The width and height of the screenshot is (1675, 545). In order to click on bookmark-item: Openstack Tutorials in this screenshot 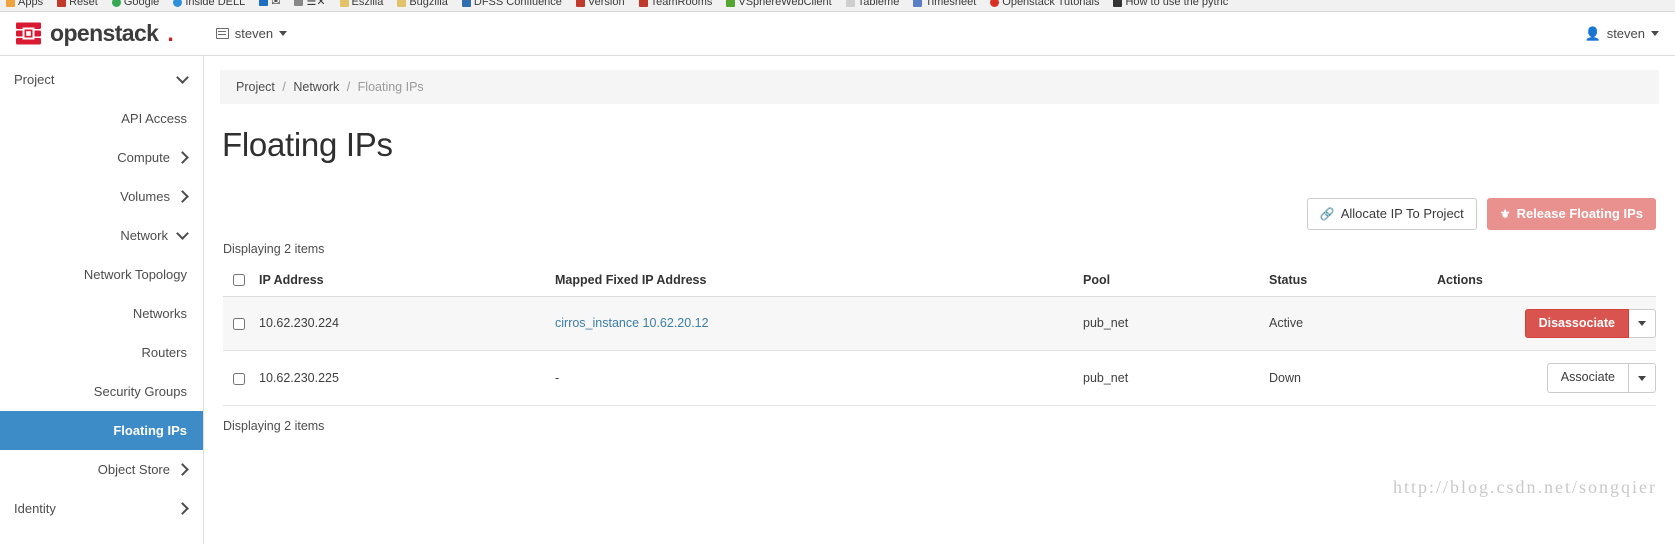, I will do `click(1044, 4)`.